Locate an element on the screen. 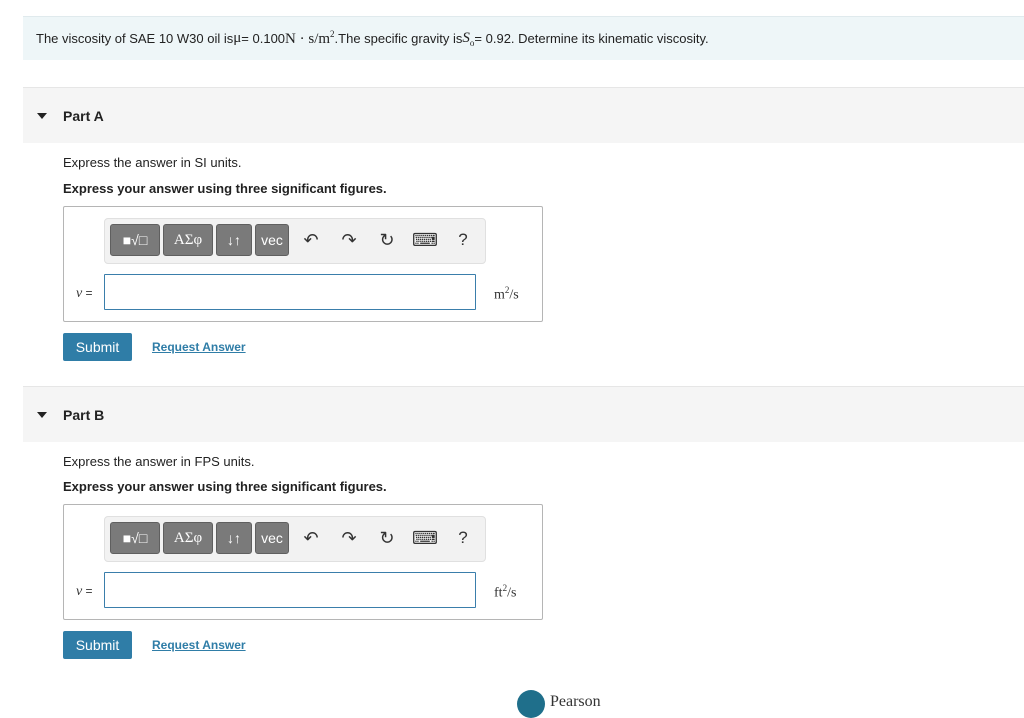 This screenshot has height=718, width=1024. part-a-submit-button: Submit is located at coordinates (97, 347).